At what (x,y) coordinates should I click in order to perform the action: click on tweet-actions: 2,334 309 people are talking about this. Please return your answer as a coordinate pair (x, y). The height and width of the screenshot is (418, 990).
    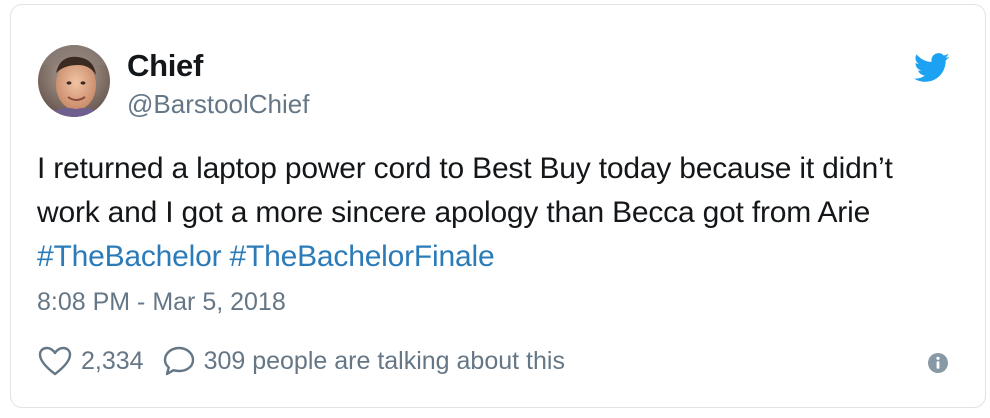
    Looking at the image, I should click on (301, 361).